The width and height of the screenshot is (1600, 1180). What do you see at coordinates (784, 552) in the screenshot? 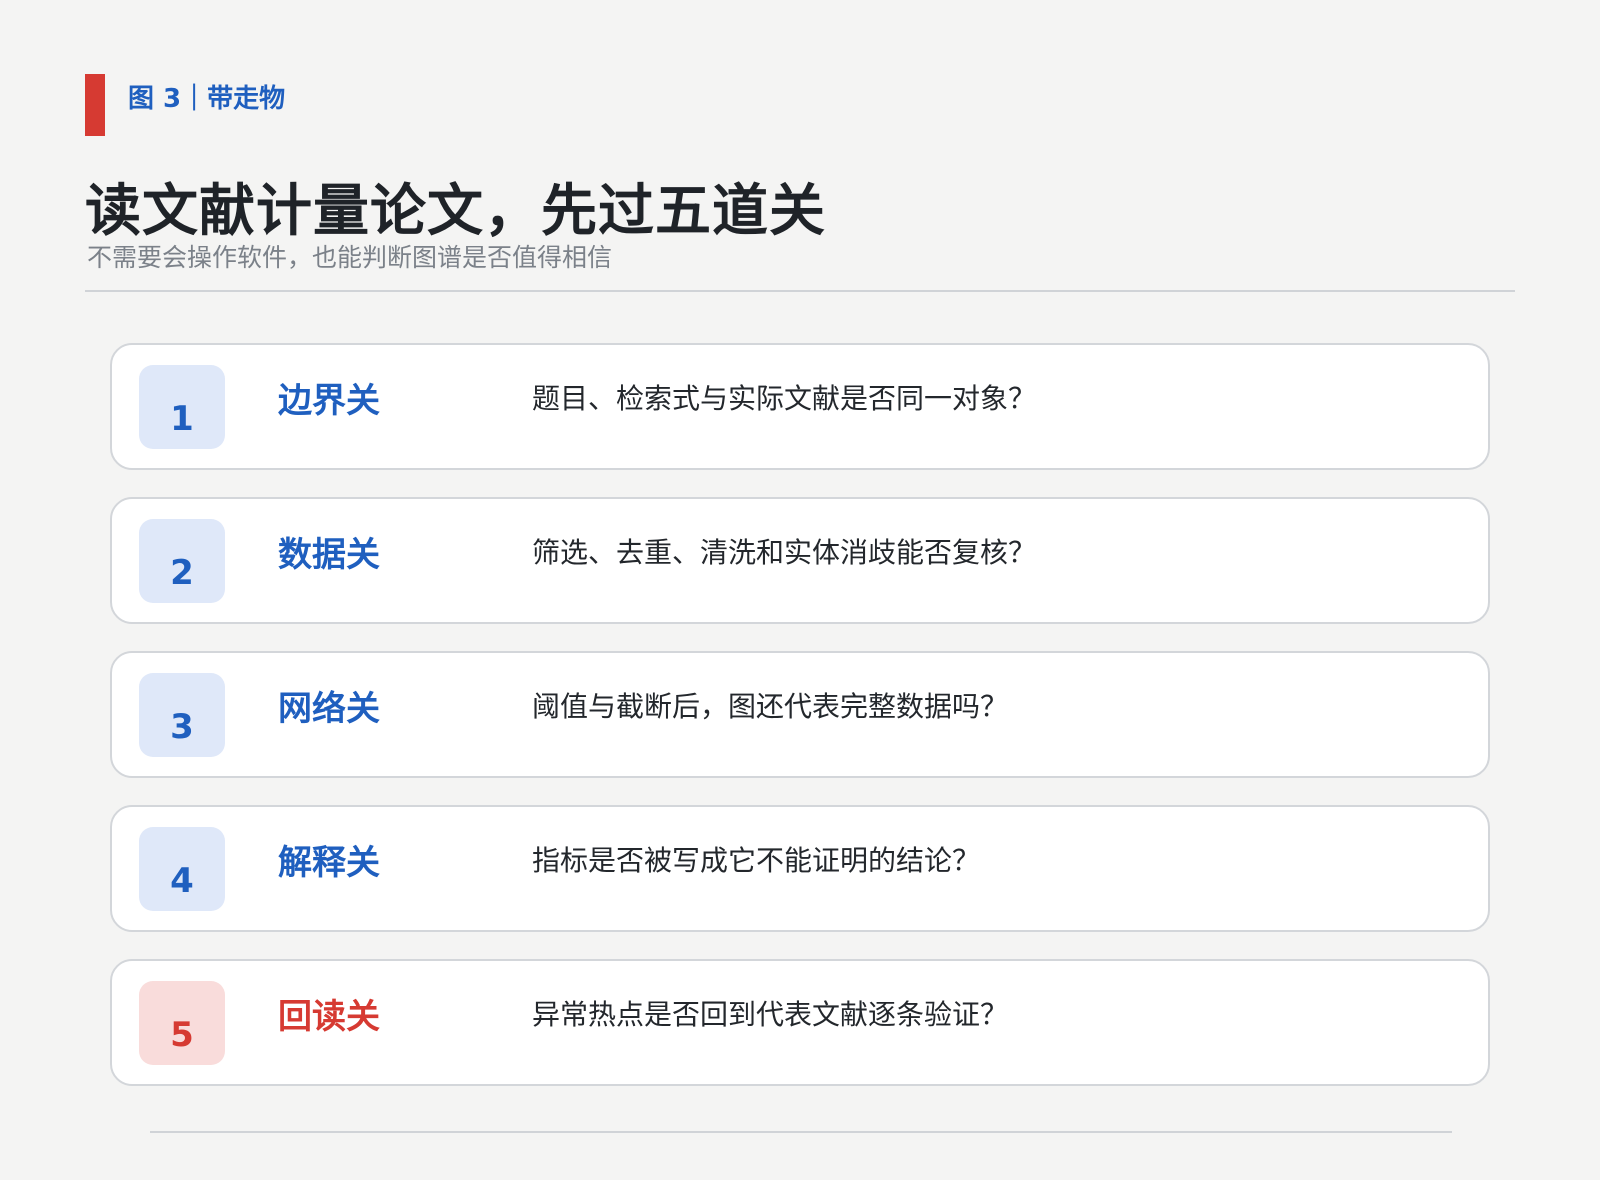
I see `gate-question: 筛选、去重、清洗和实体消歧能否复核？` at bounding box center [784, 552].